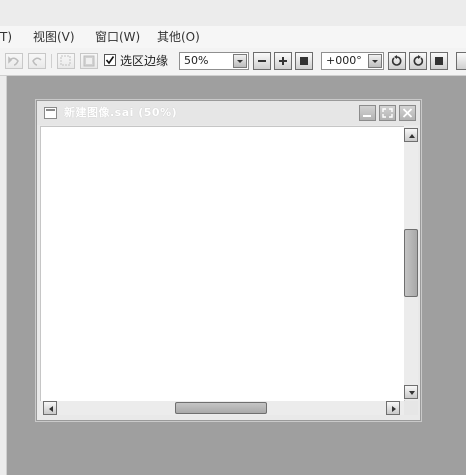 Image resolution: width=466 pixels, height=475 pixels. Describe the element at coordinates (344, 60) in the screenshot. I see `rotation-value: +000°` at that location.